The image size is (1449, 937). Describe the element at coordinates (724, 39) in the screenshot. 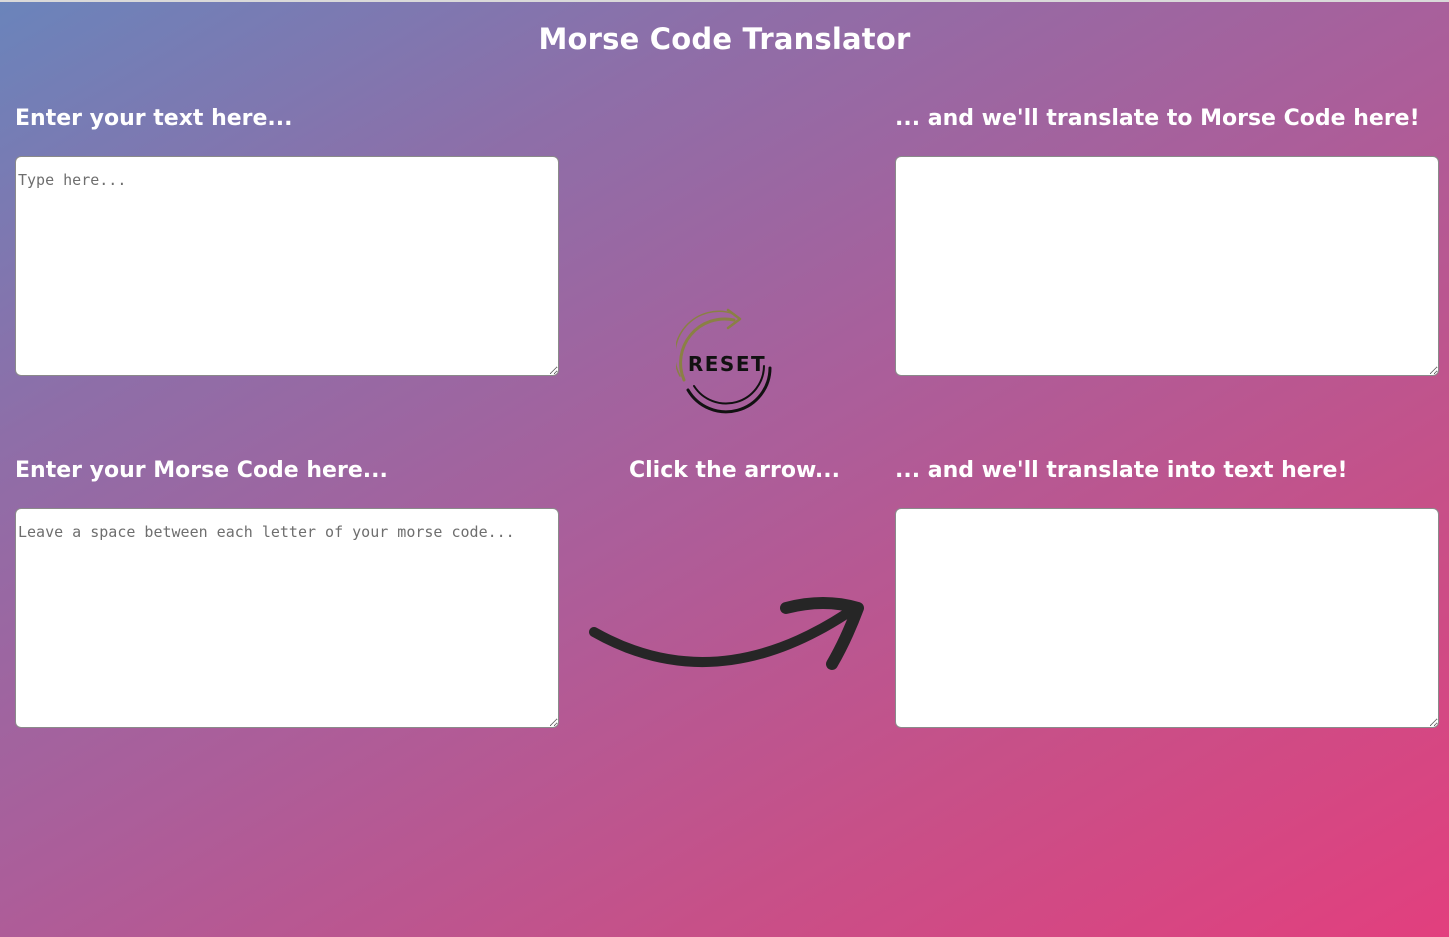

I see `page-title: Morse Code Translator` at that location.